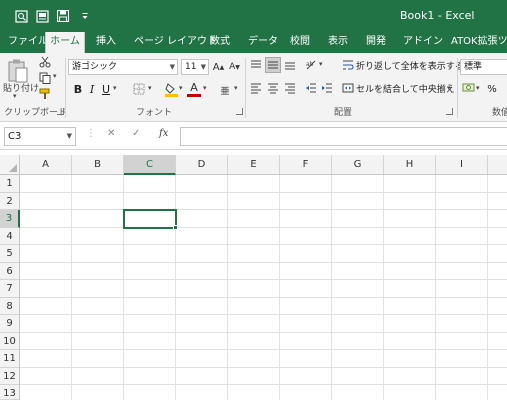 This screenshot has height=400, width=507. I want to click on decrease-indent-icon, so click(311, 88).